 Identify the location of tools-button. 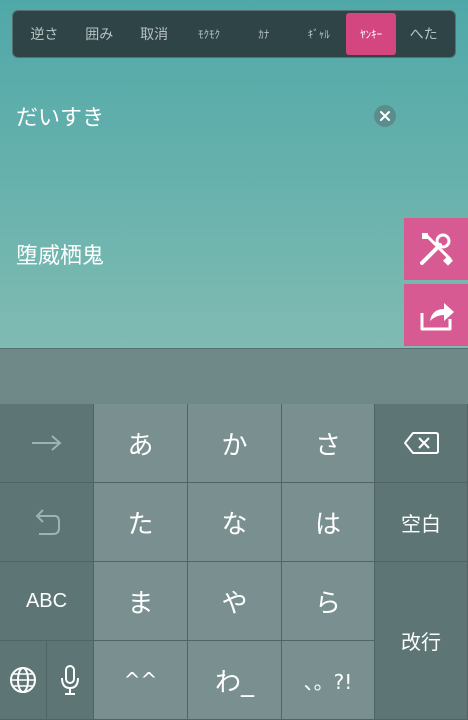
(436, 249).